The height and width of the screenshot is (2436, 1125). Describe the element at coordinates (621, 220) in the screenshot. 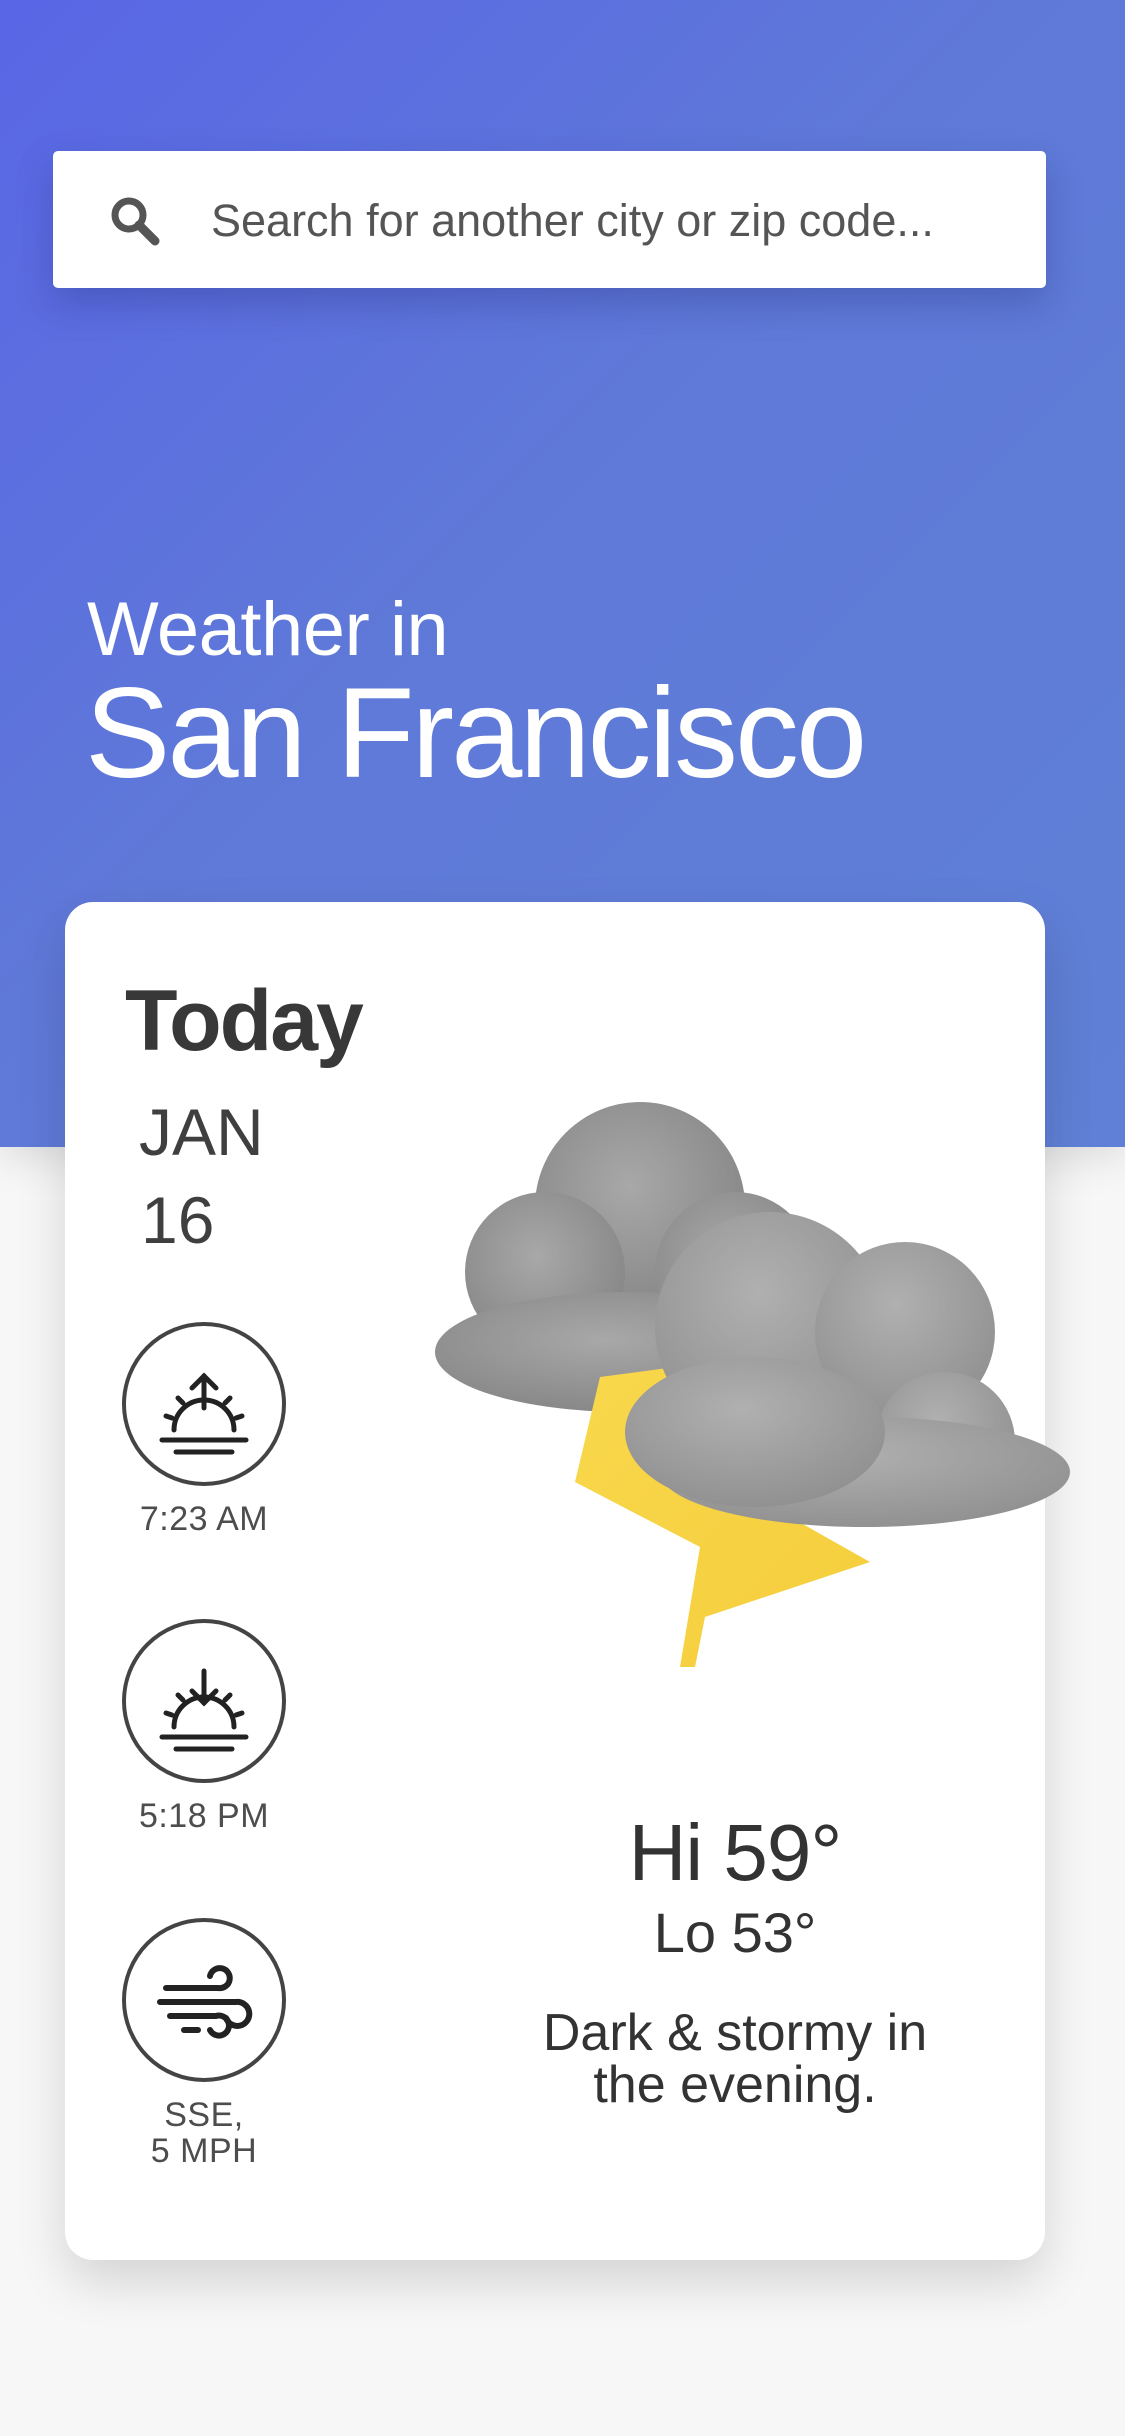

I see `search-input` at that location.